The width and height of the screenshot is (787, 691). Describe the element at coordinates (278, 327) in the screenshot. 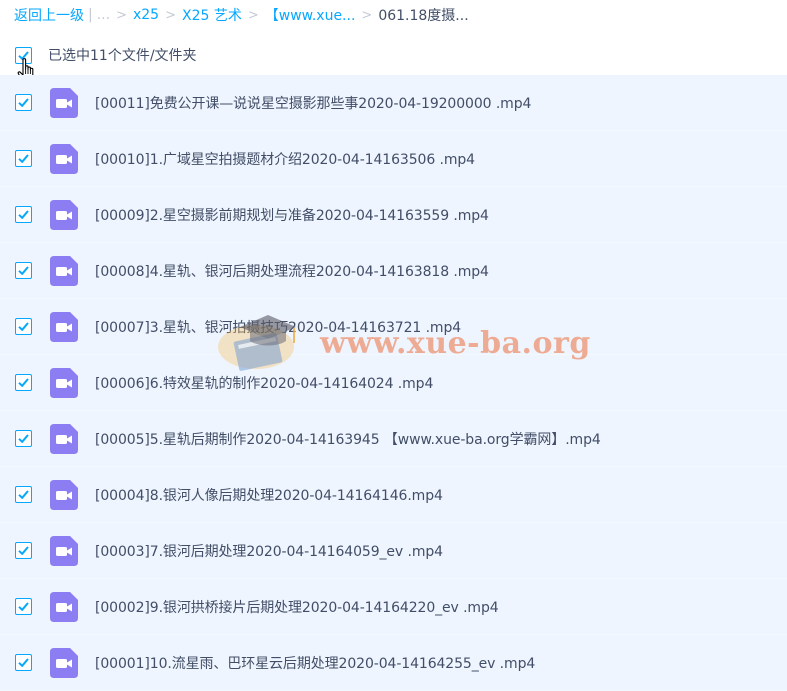

I see `file-name: [00007]3.星轨、银河拍摄技巧2020-04-14163721 .mp4` at that location.